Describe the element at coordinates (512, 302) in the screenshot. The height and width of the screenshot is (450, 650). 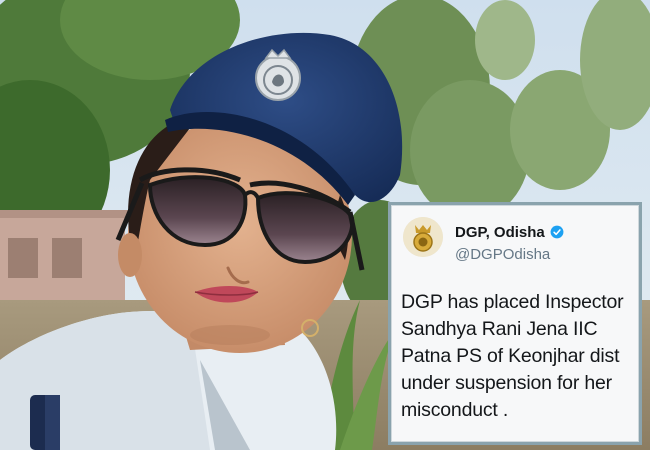
I see `tweet-text-line: DGP has placed Inspector` at that location.